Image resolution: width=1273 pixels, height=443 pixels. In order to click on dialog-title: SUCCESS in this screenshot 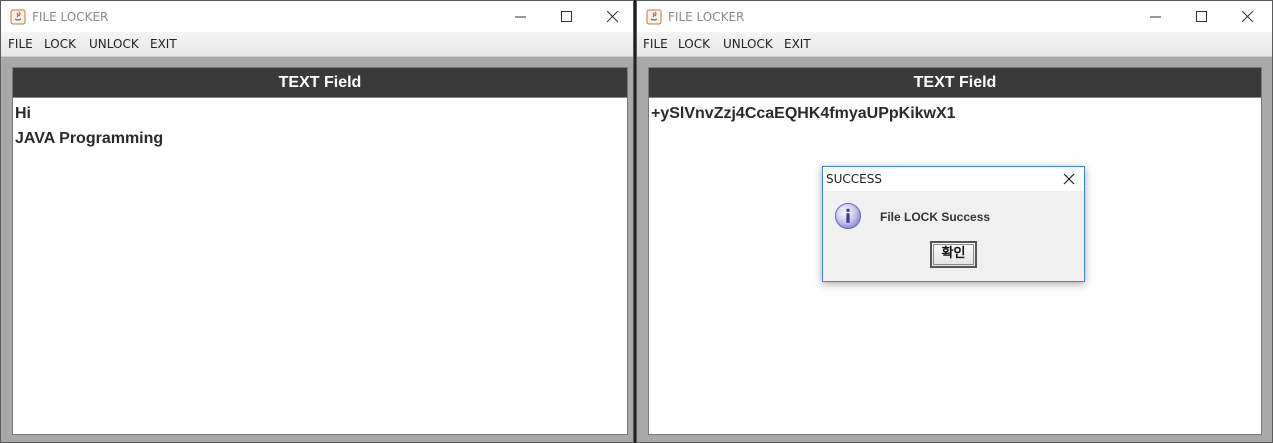, I will do `click(854, 179)`.